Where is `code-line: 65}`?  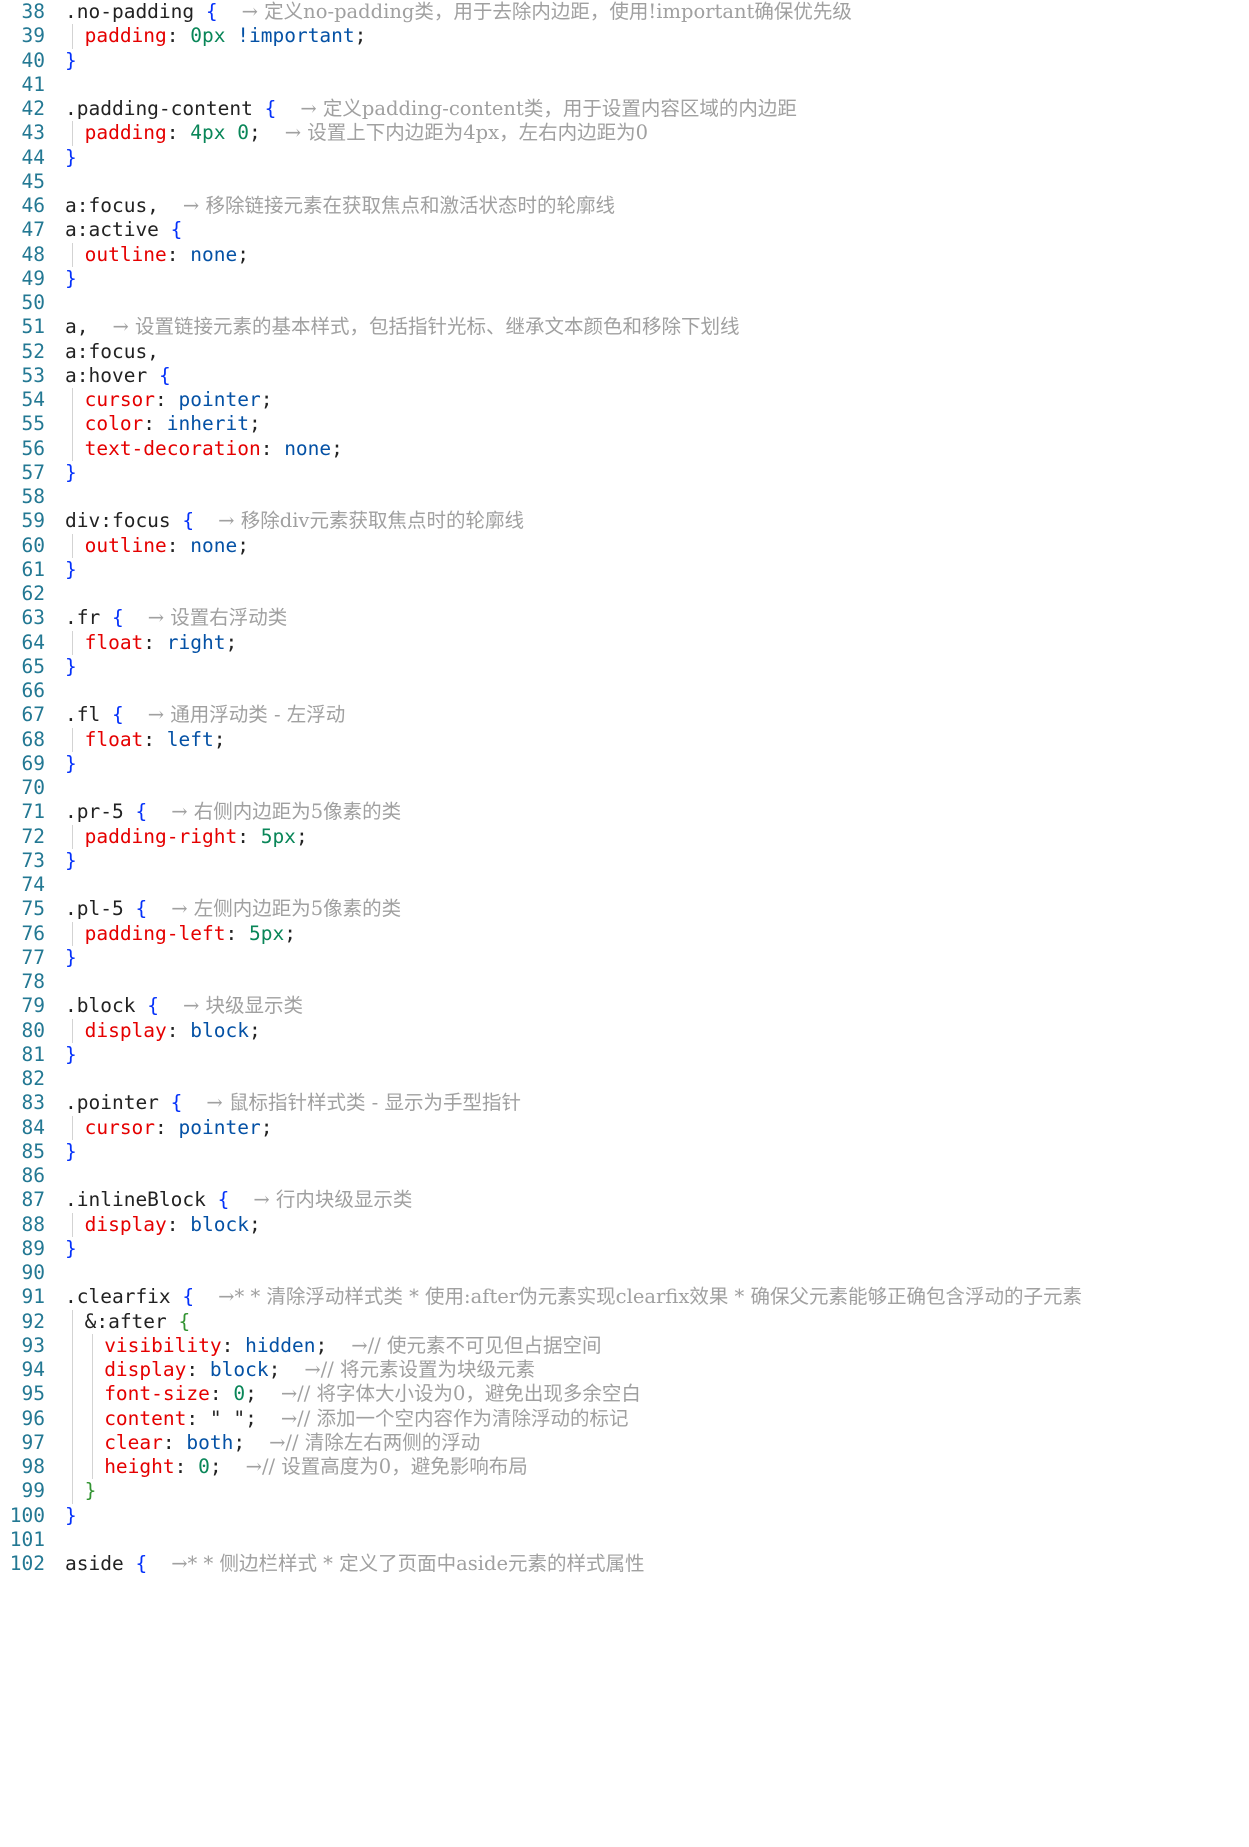
code-line: 65} is located at coordinates (624, 667).